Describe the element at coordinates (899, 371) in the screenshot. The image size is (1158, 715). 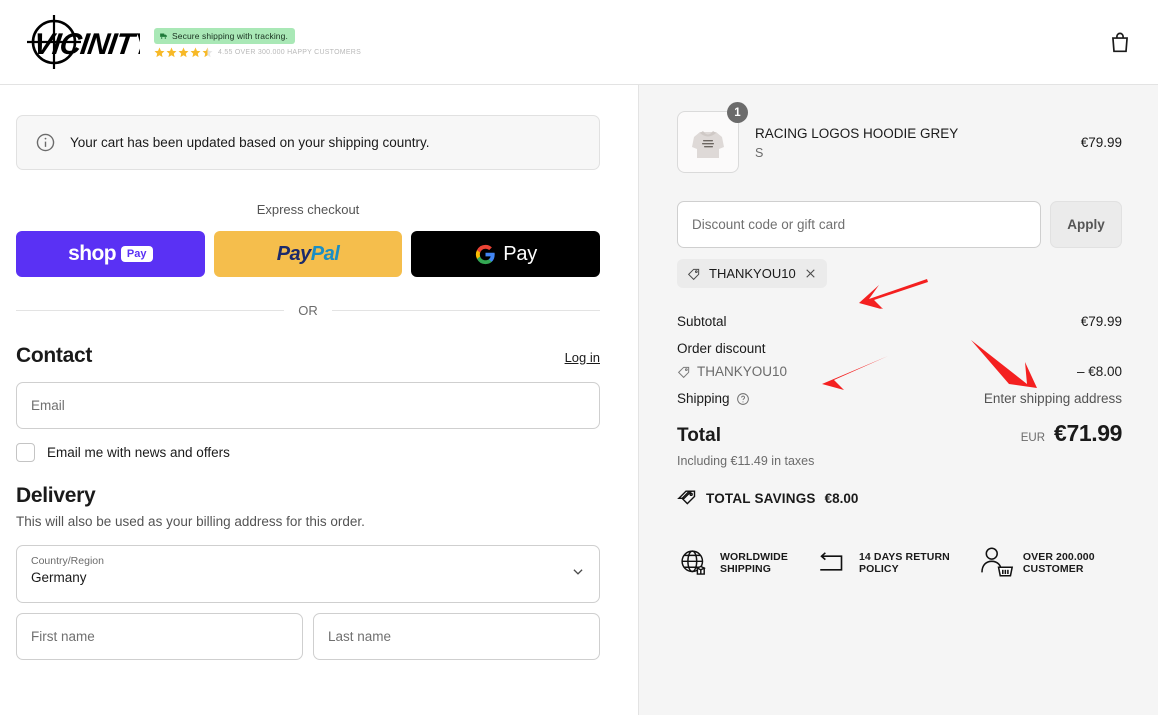
I see `discount-code-row: THANKYOU10 – €8.00` at that location.